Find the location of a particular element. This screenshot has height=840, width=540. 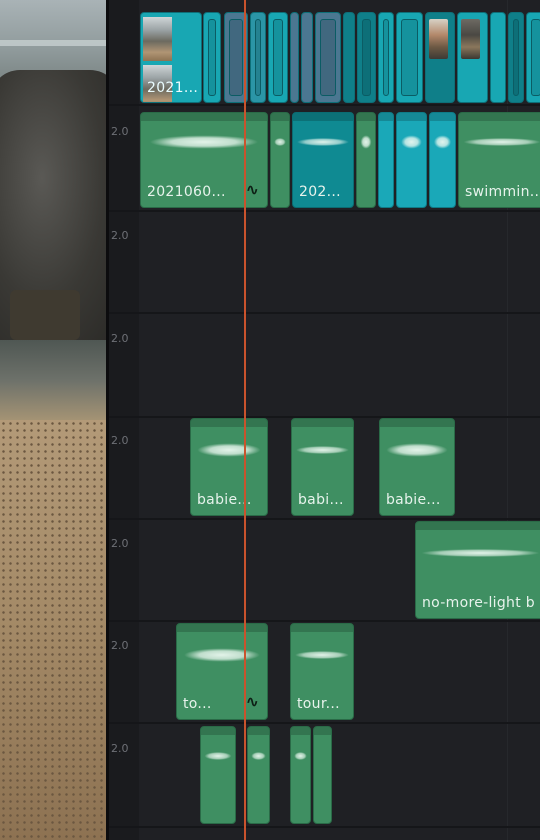

clip-label: no-more-light b is located at coordinates (478, 603).